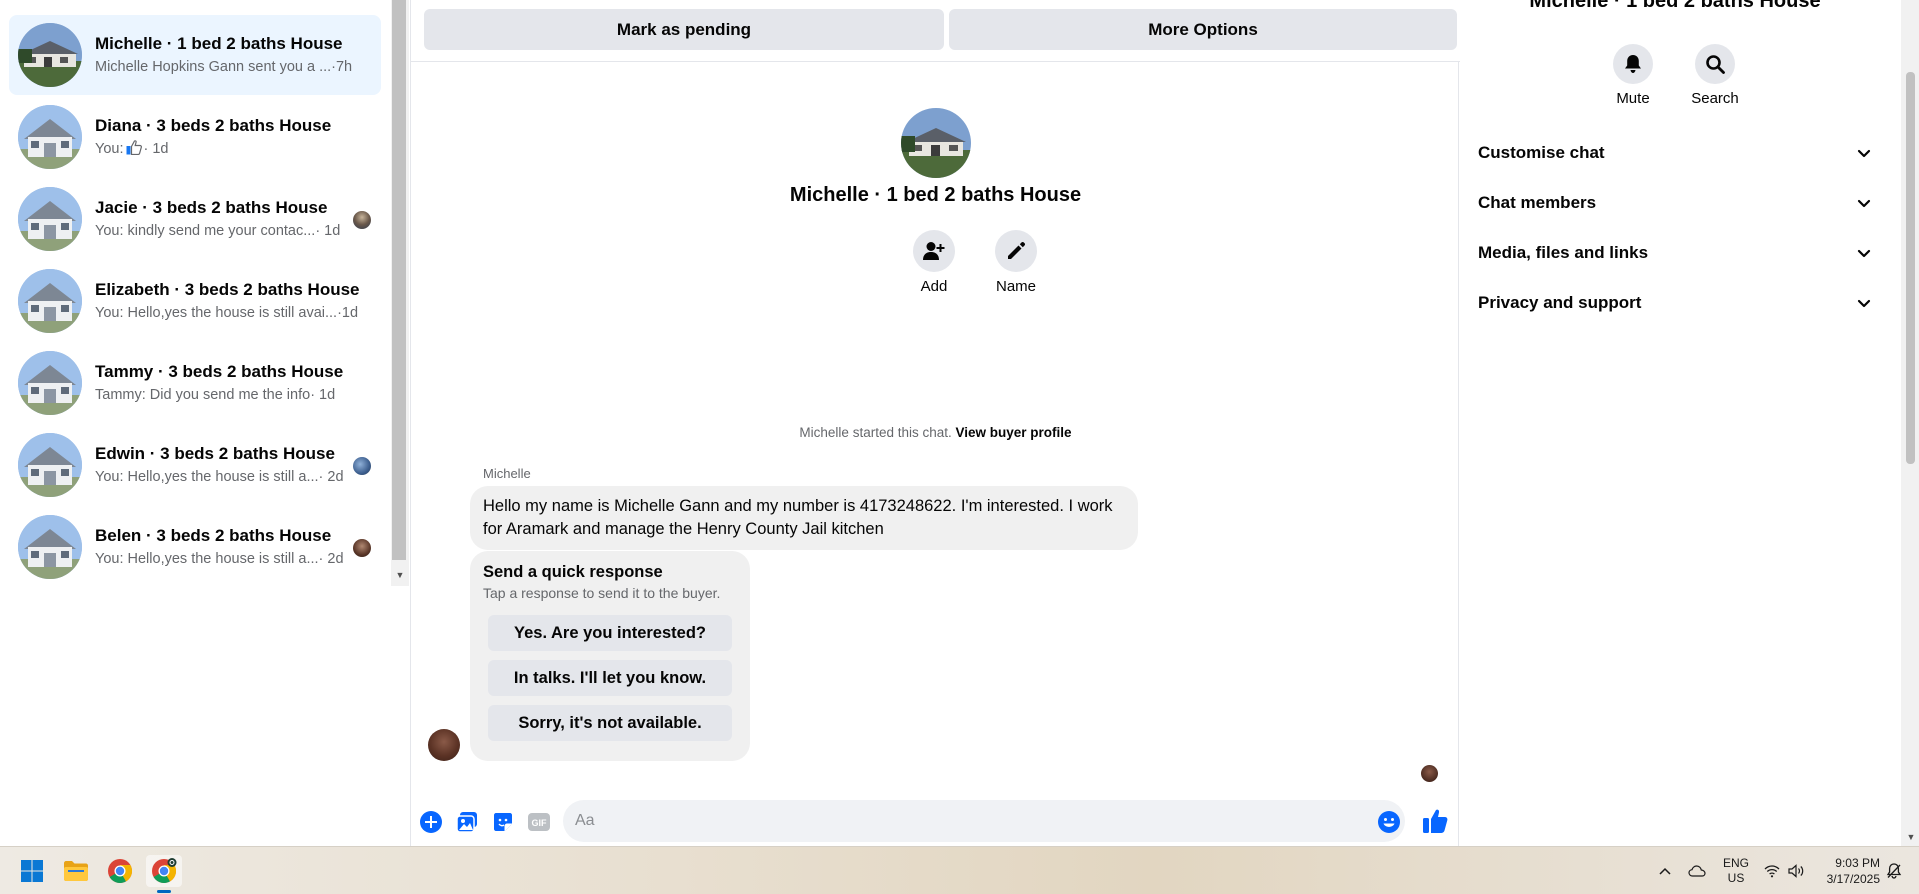 Image resolution: width=1919 pixels, height=894 pixels. I want to click on sender-avatar, so click(444, 745).